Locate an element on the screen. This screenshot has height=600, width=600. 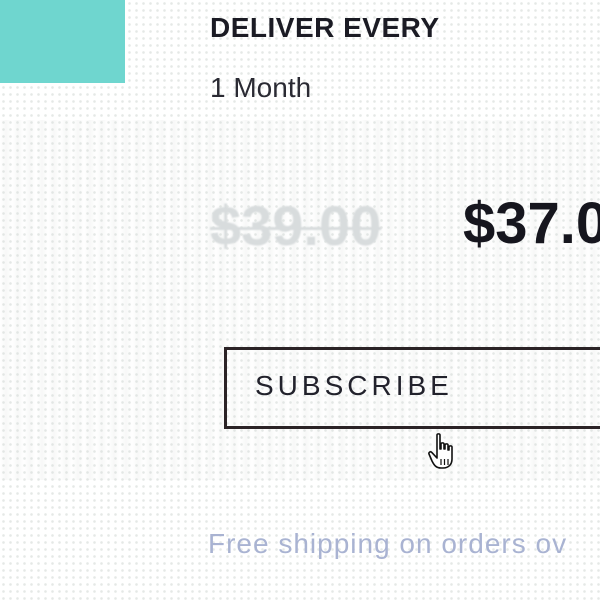
free-shipping-note: Free shipping on orders ov is located at coordinates (388, 543).